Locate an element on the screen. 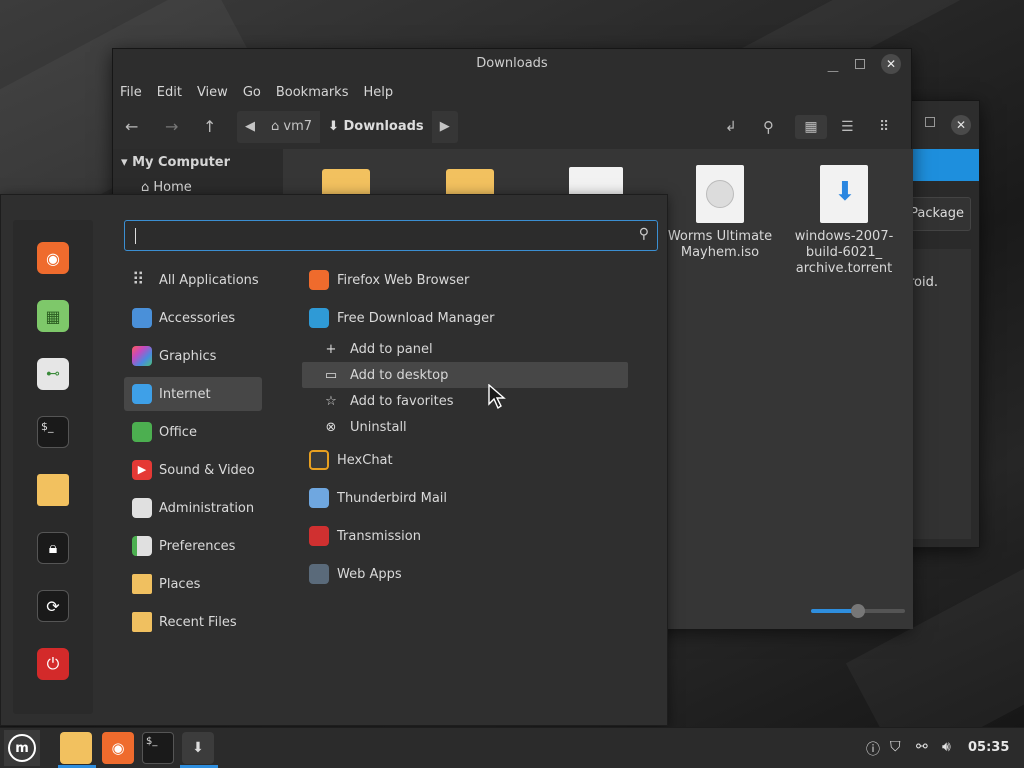 The image size is (1024, 768). category-office: Office is located at coordinates (193, 432).